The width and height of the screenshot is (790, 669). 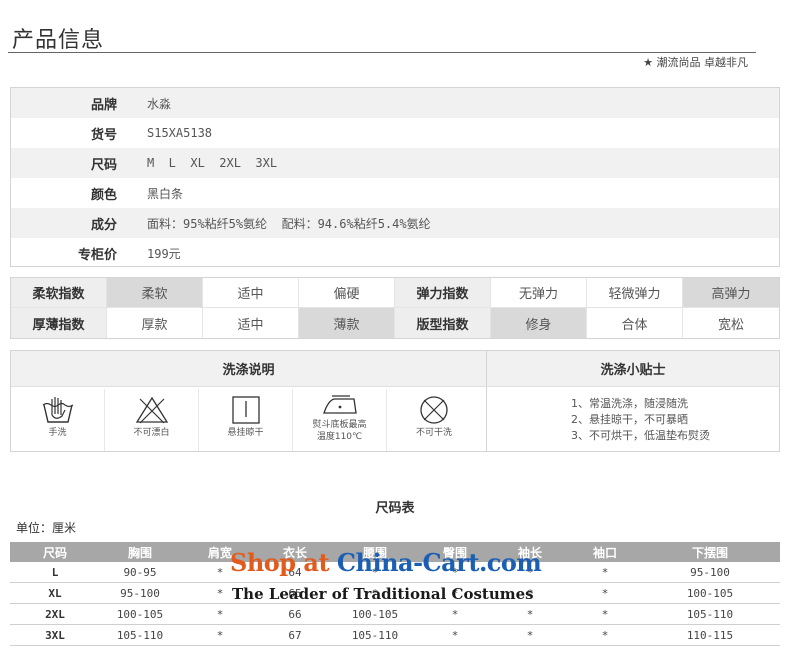 I want to click on care-hang-dry: 悬挂晾干, so click(x=246, y=420).